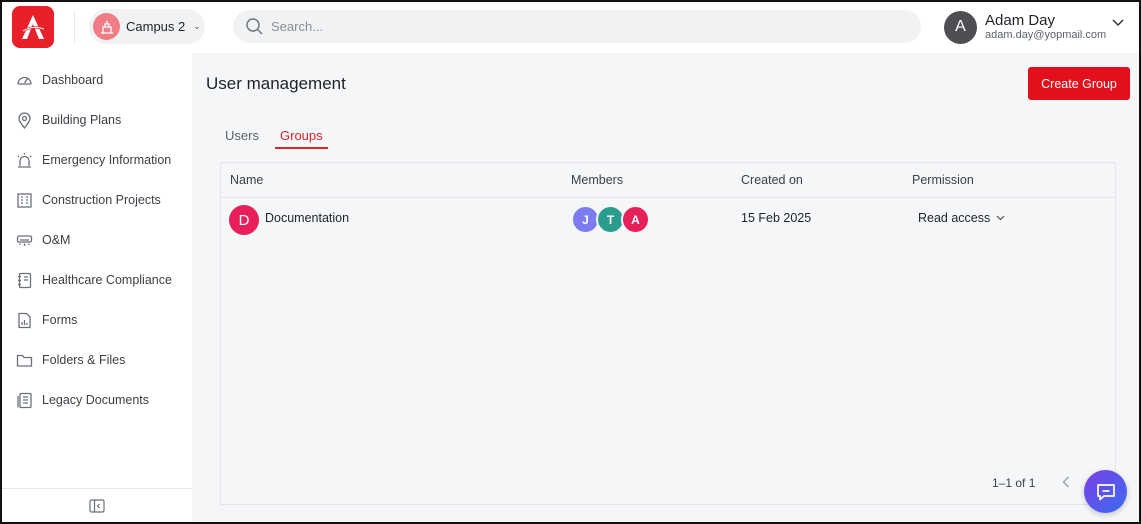  I want to click on permission-dropdown: Read access, so click(961, 218).